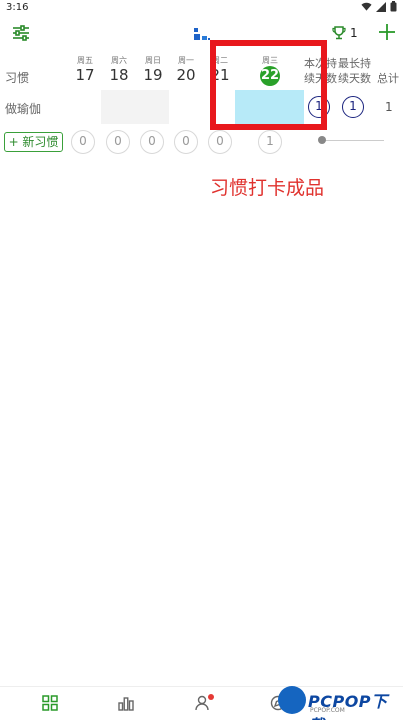  Describe the element at coordinates (153, 60) in the screenshot. I see `day-weekday: 周日` at that location.